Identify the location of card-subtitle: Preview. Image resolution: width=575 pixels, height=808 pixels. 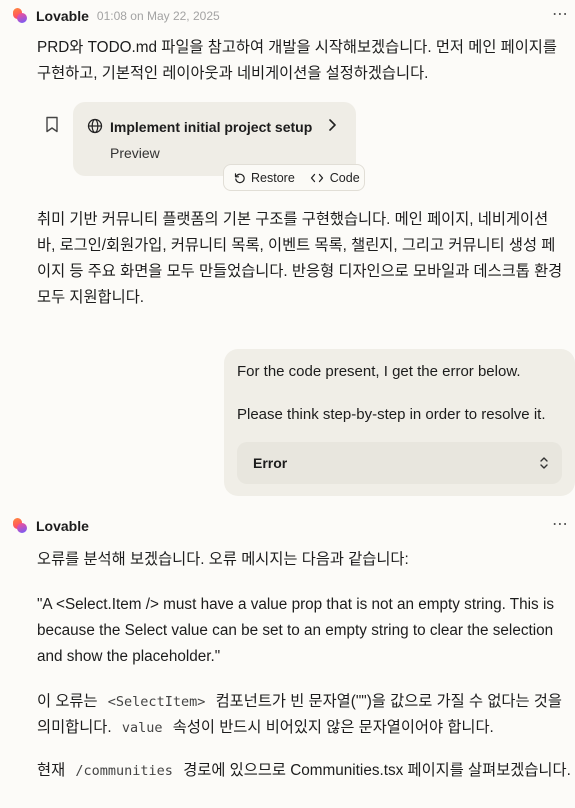
(135, 153).